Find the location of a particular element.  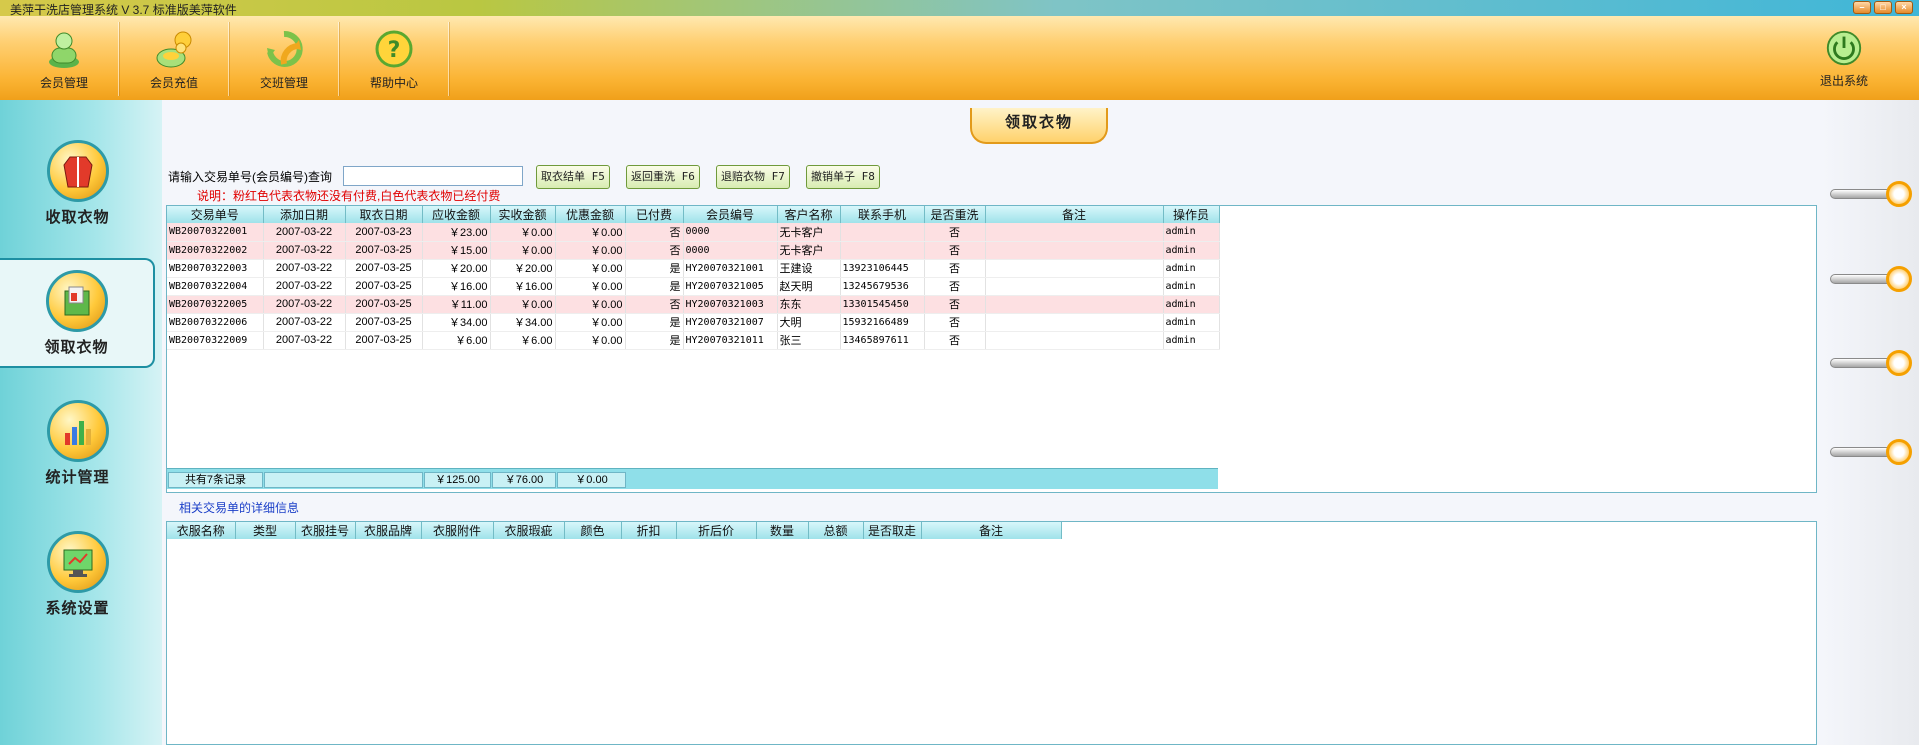

column-header: 折后价 is located at coordinates (716, 530).